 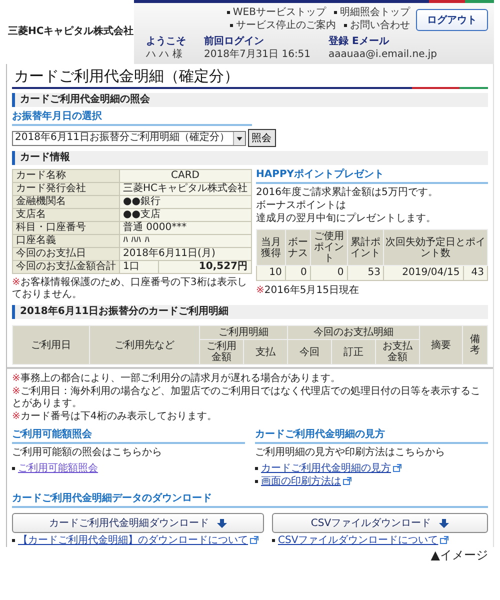 I want to click on note-text: ※お客様情報保護のため、口座番号の下3桁は表示しておりません。, so click(x=130, y=289).